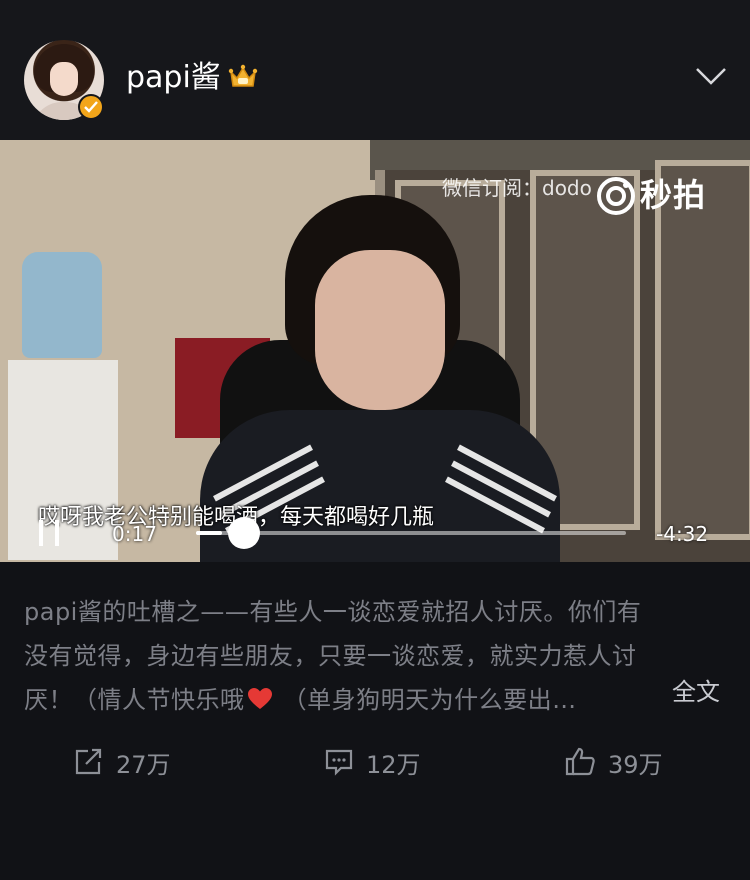 Image resolution: width=750 pixels, height=880 pixels. Describe the element at coordinates (339, 762) in the screenshot. I see `comment-icon` at that location.